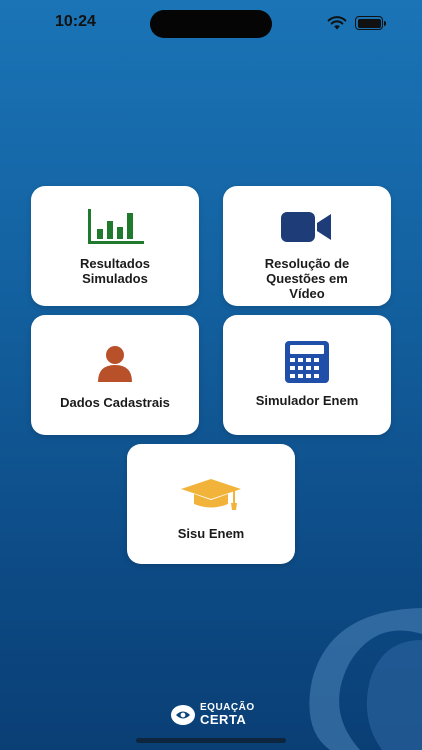 The image size is (422, 750). I want to click on battery-icon, so click(370, 23).